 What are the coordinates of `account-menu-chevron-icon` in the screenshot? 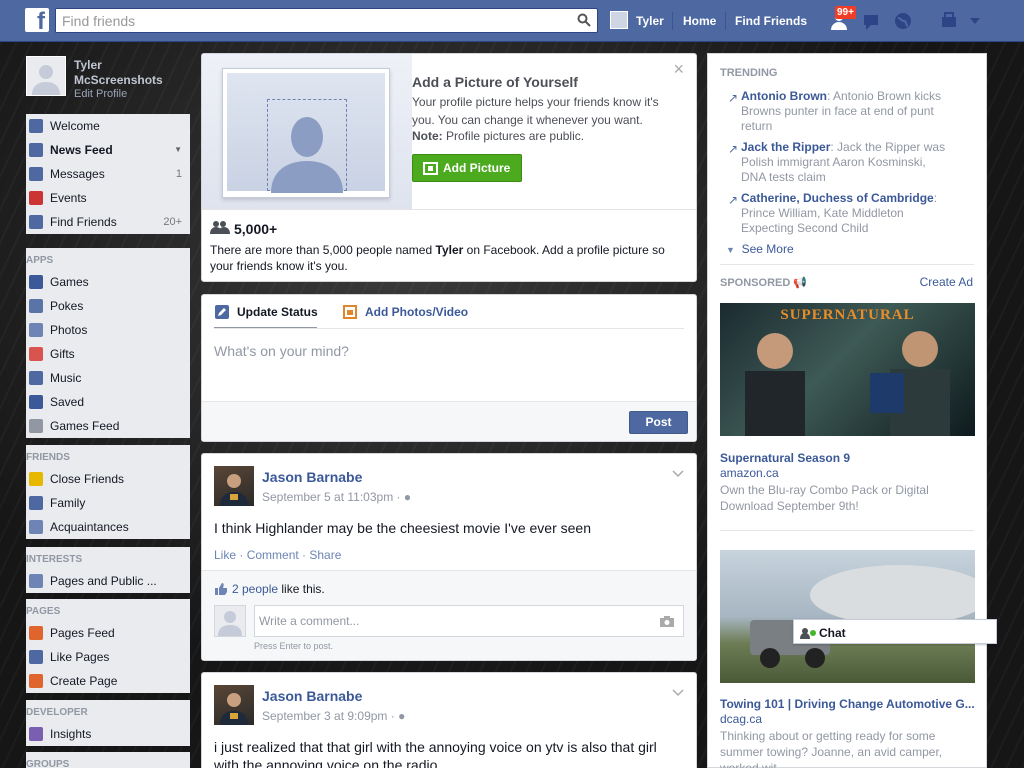 It's located at (975, 21).